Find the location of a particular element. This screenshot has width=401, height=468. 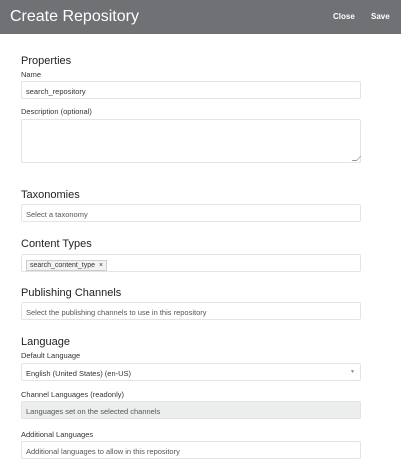

remove-chip-icon: × is located at coordinates (101, 265).